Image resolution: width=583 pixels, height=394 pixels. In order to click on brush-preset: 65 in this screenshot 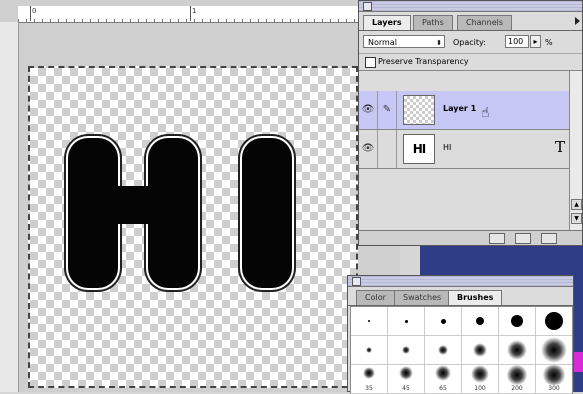, I will do `click(443, 379)`.